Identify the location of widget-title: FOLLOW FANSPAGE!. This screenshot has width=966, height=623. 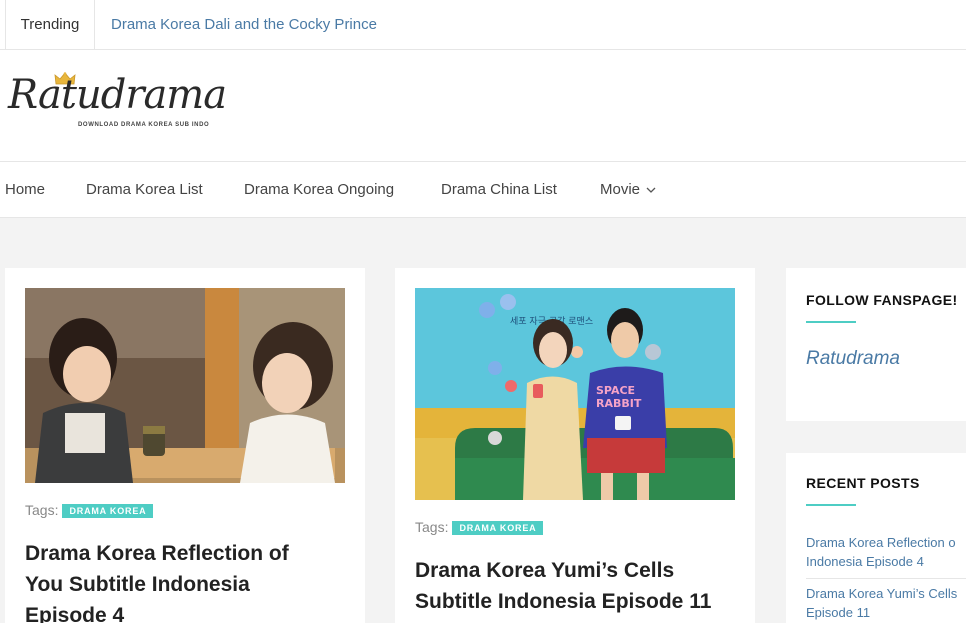
(882, 300).